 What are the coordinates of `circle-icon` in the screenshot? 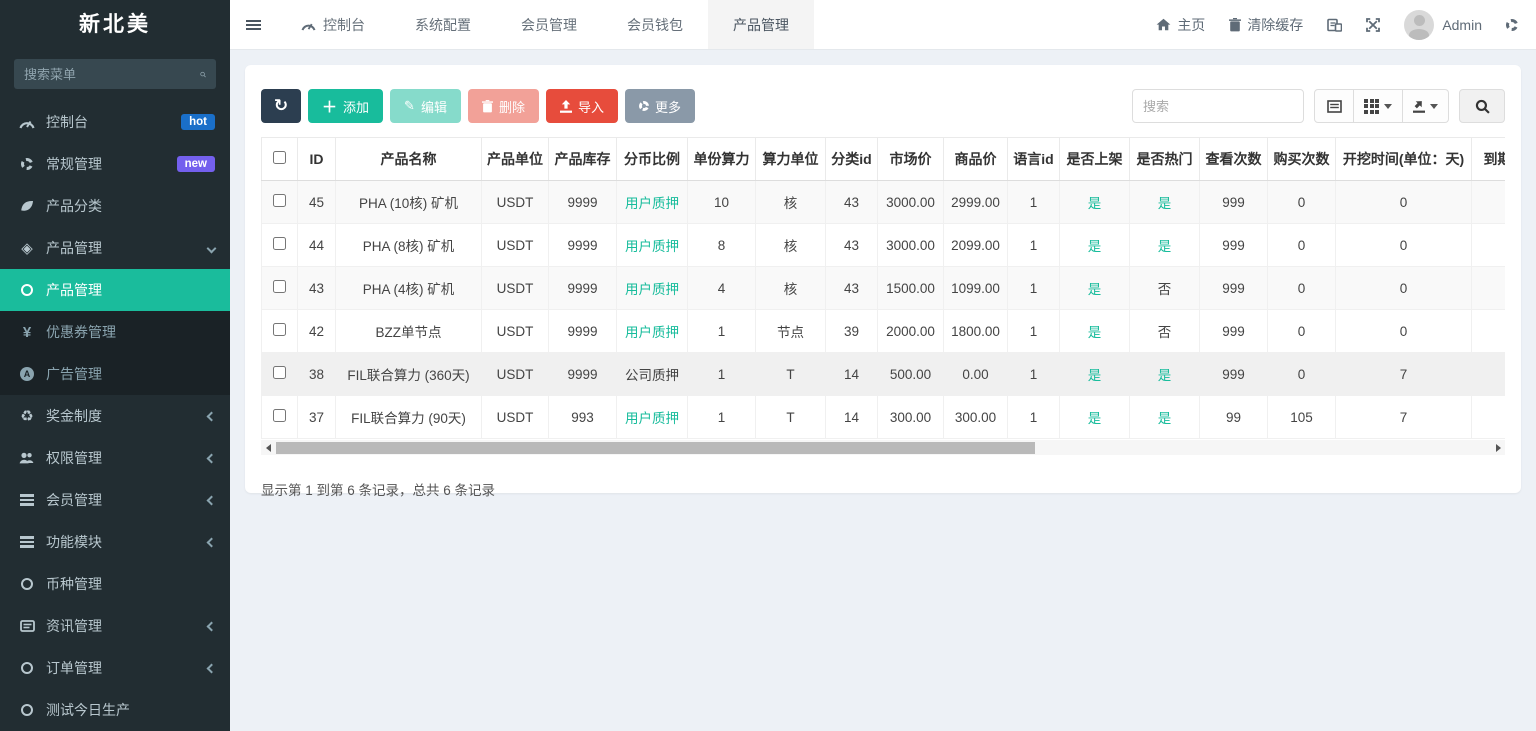 It's located at (27, 710).